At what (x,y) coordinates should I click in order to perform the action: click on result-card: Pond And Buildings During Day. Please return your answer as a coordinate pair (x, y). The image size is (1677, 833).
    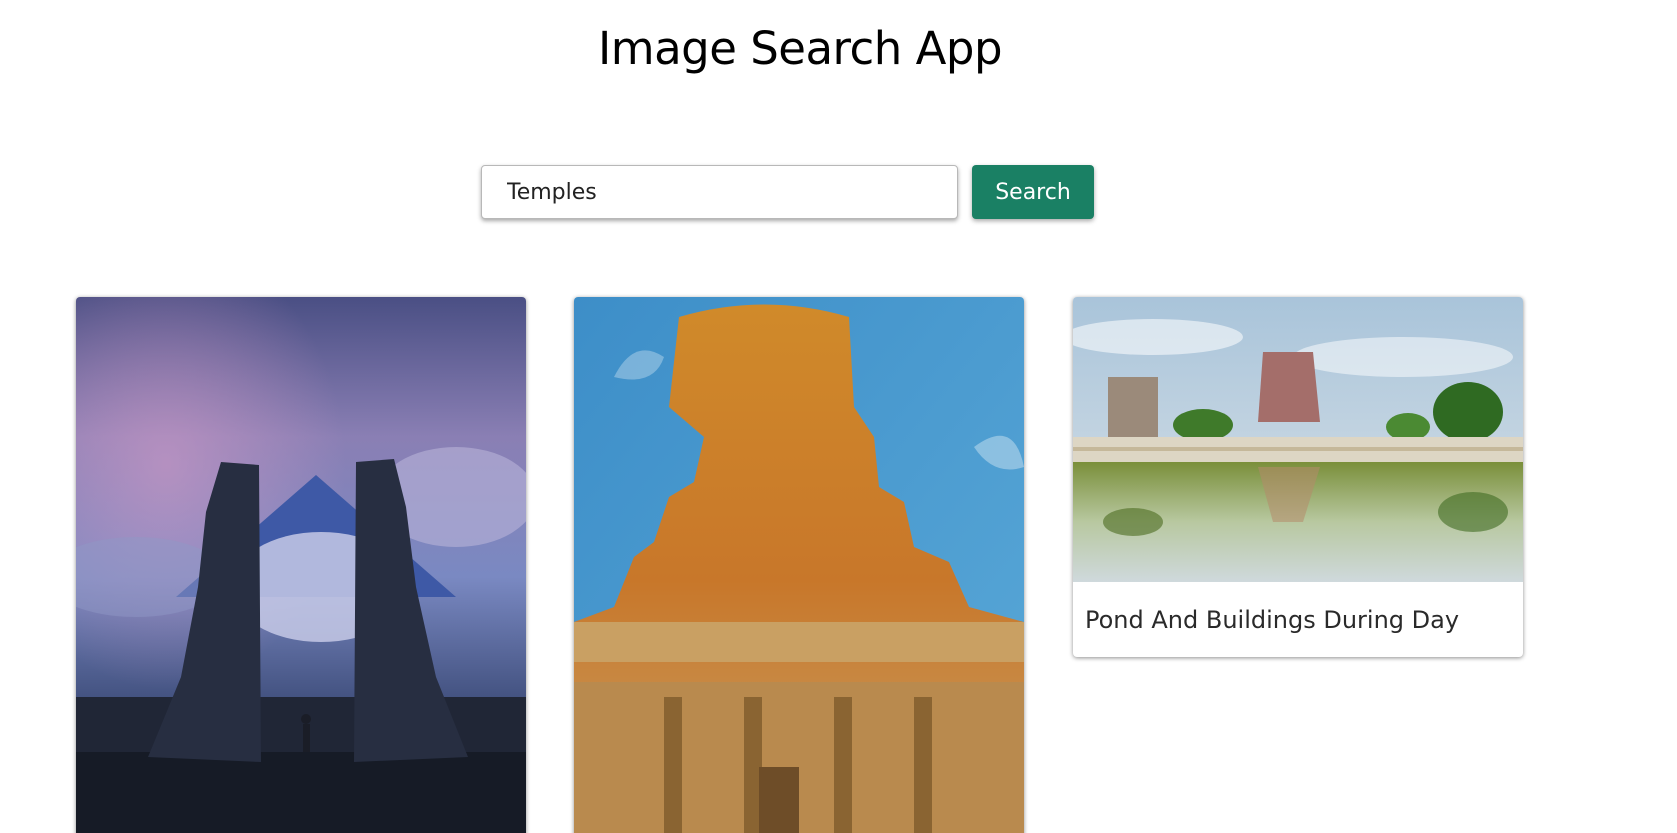
    Looking at the image, I should click on (1298, 477).